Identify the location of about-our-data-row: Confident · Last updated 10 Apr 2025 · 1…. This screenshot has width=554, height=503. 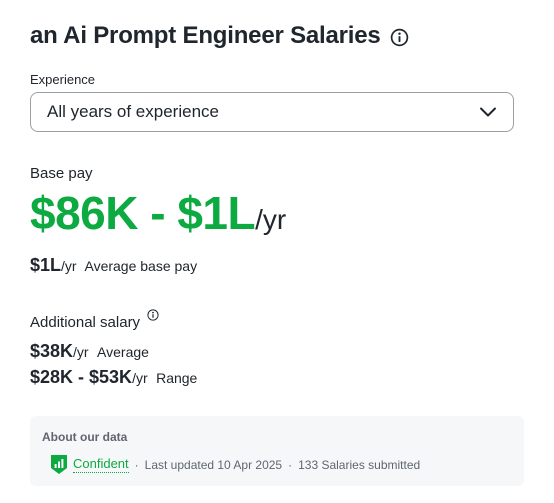
(235, 464).